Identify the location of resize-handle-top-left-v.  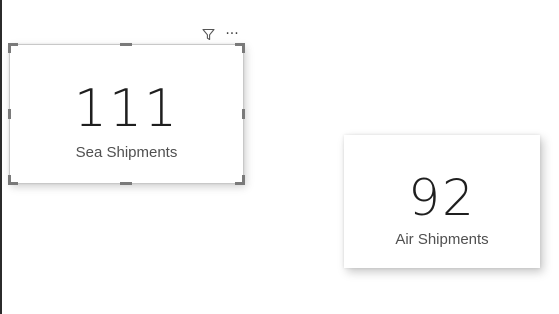
(9, 48).